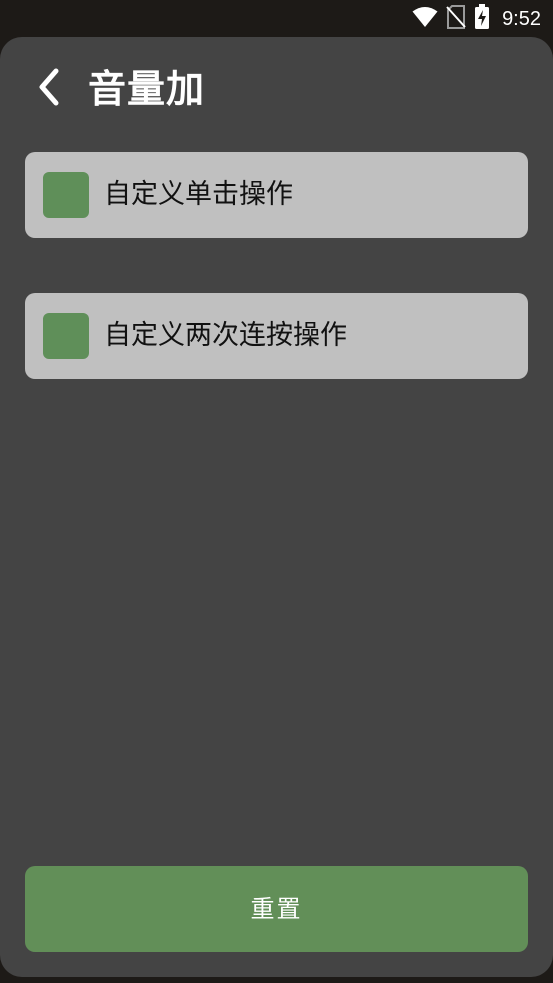  I want to click on header: 音量加, so click(276, 89).